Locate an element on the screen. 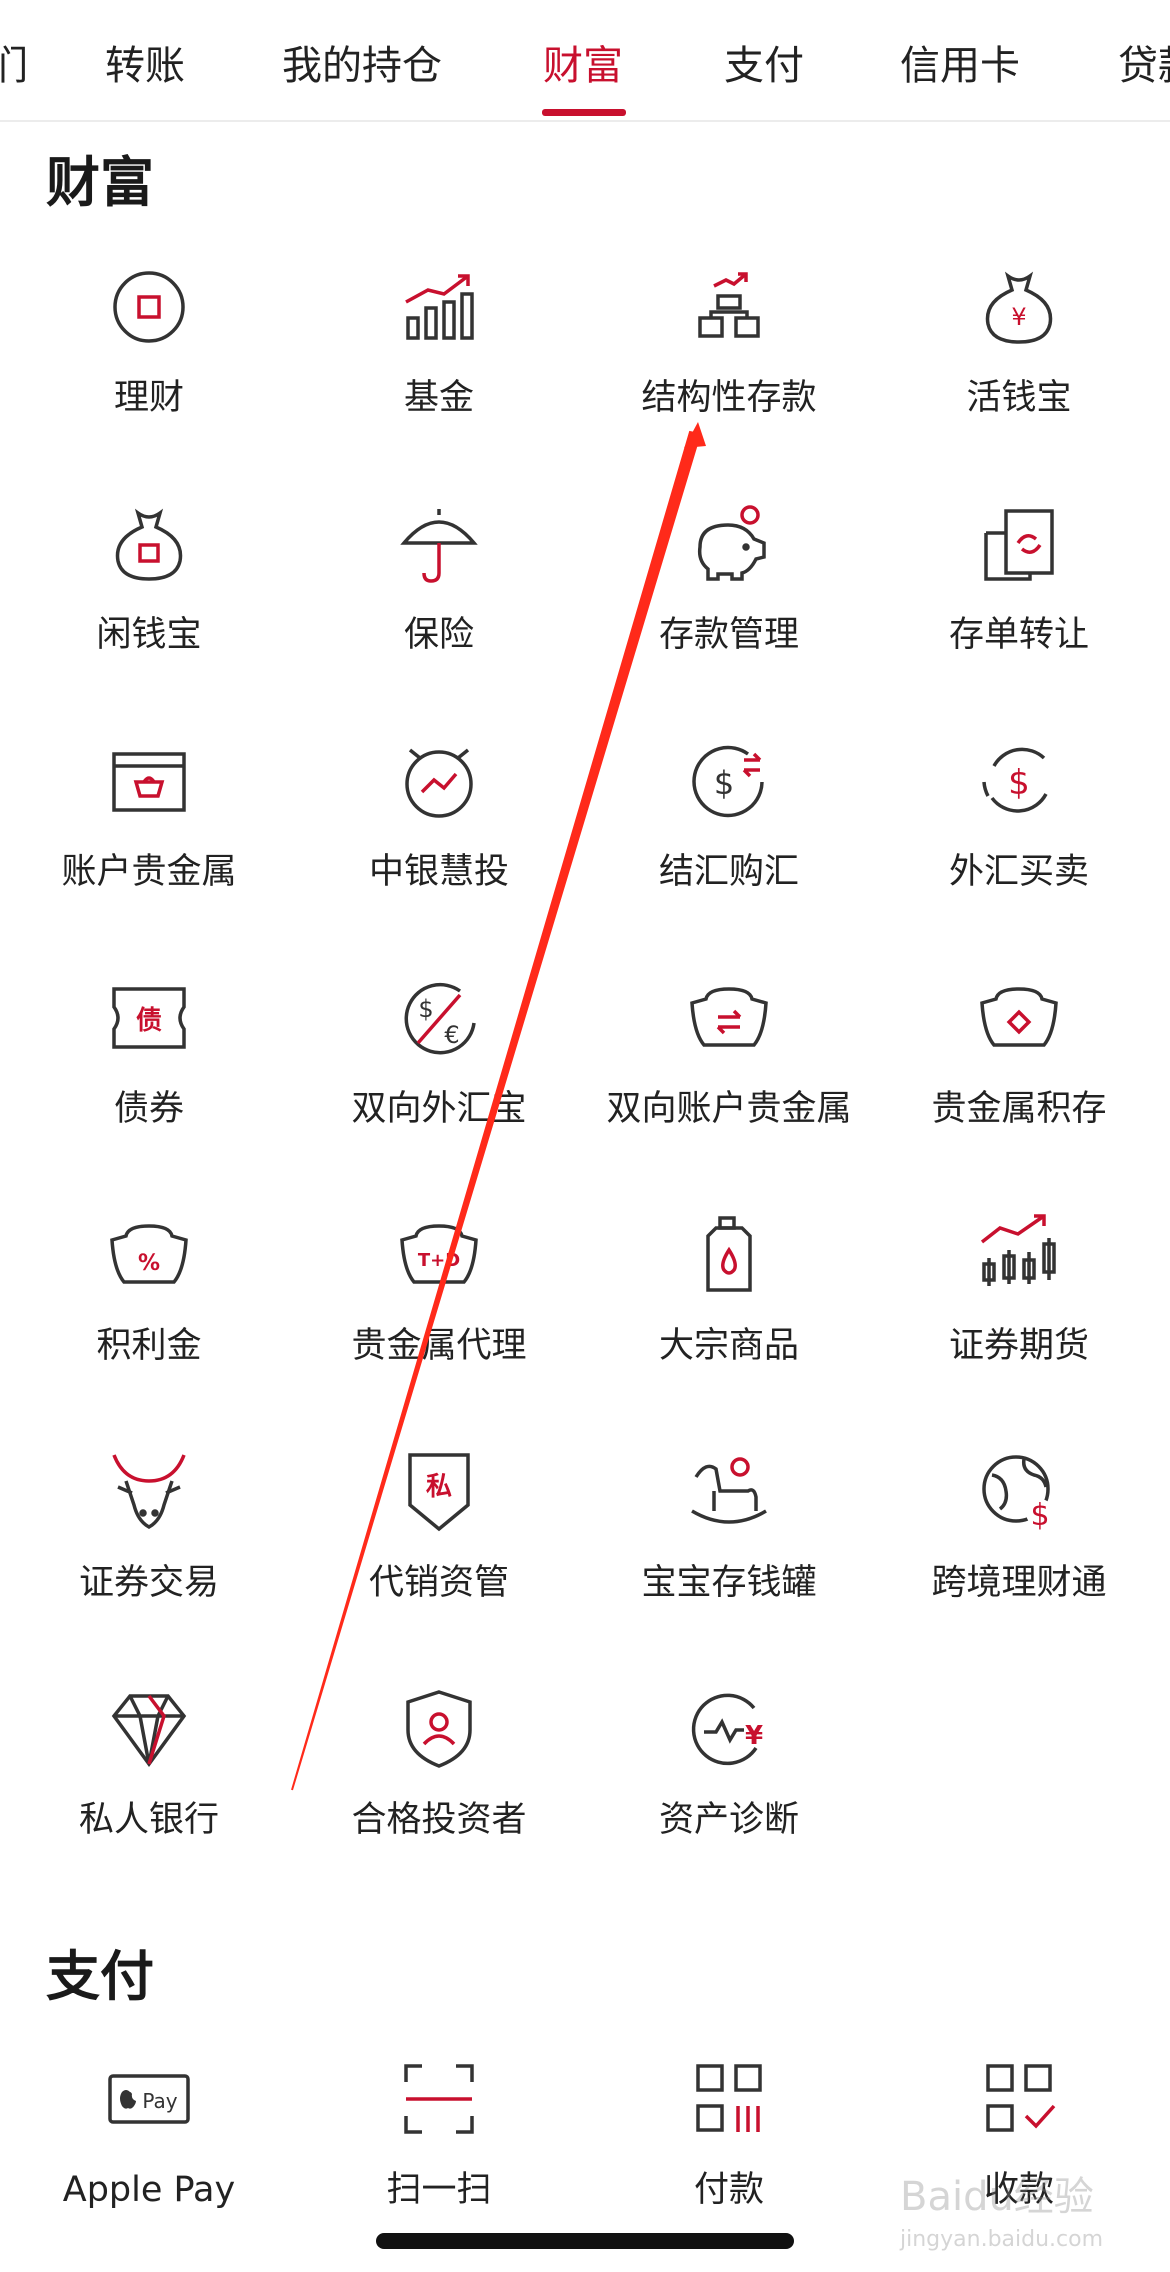 The width and height of the screenshot is (1170, 2272). grid-item-account-precious-metals: 账户贵金属 is located at coordinates (149, 836).